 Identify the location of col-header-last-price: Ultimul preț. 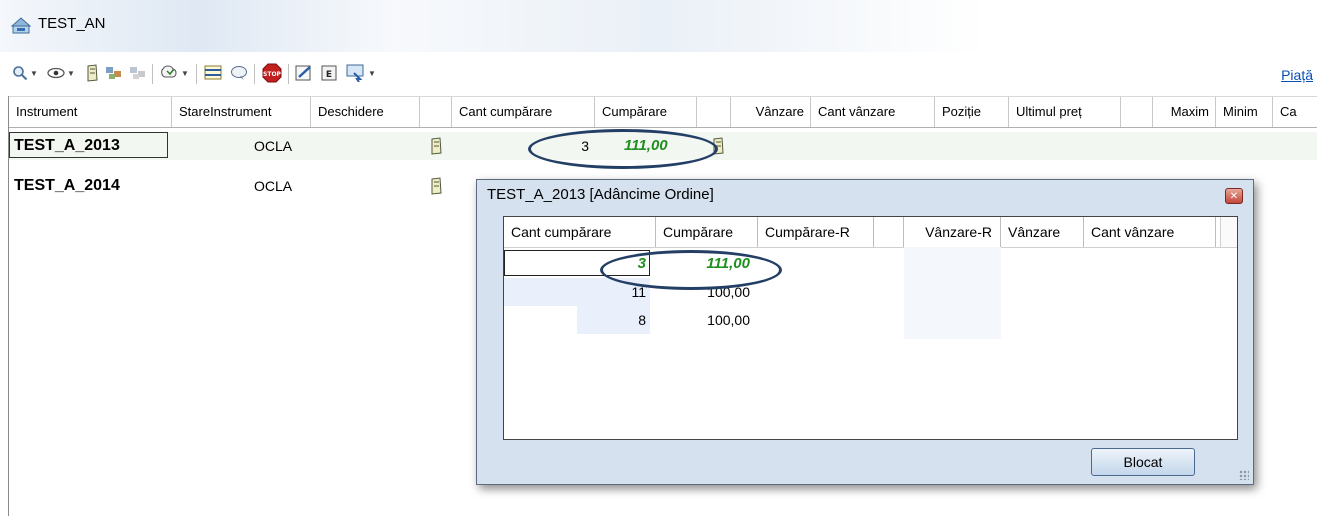
(1065, 112).